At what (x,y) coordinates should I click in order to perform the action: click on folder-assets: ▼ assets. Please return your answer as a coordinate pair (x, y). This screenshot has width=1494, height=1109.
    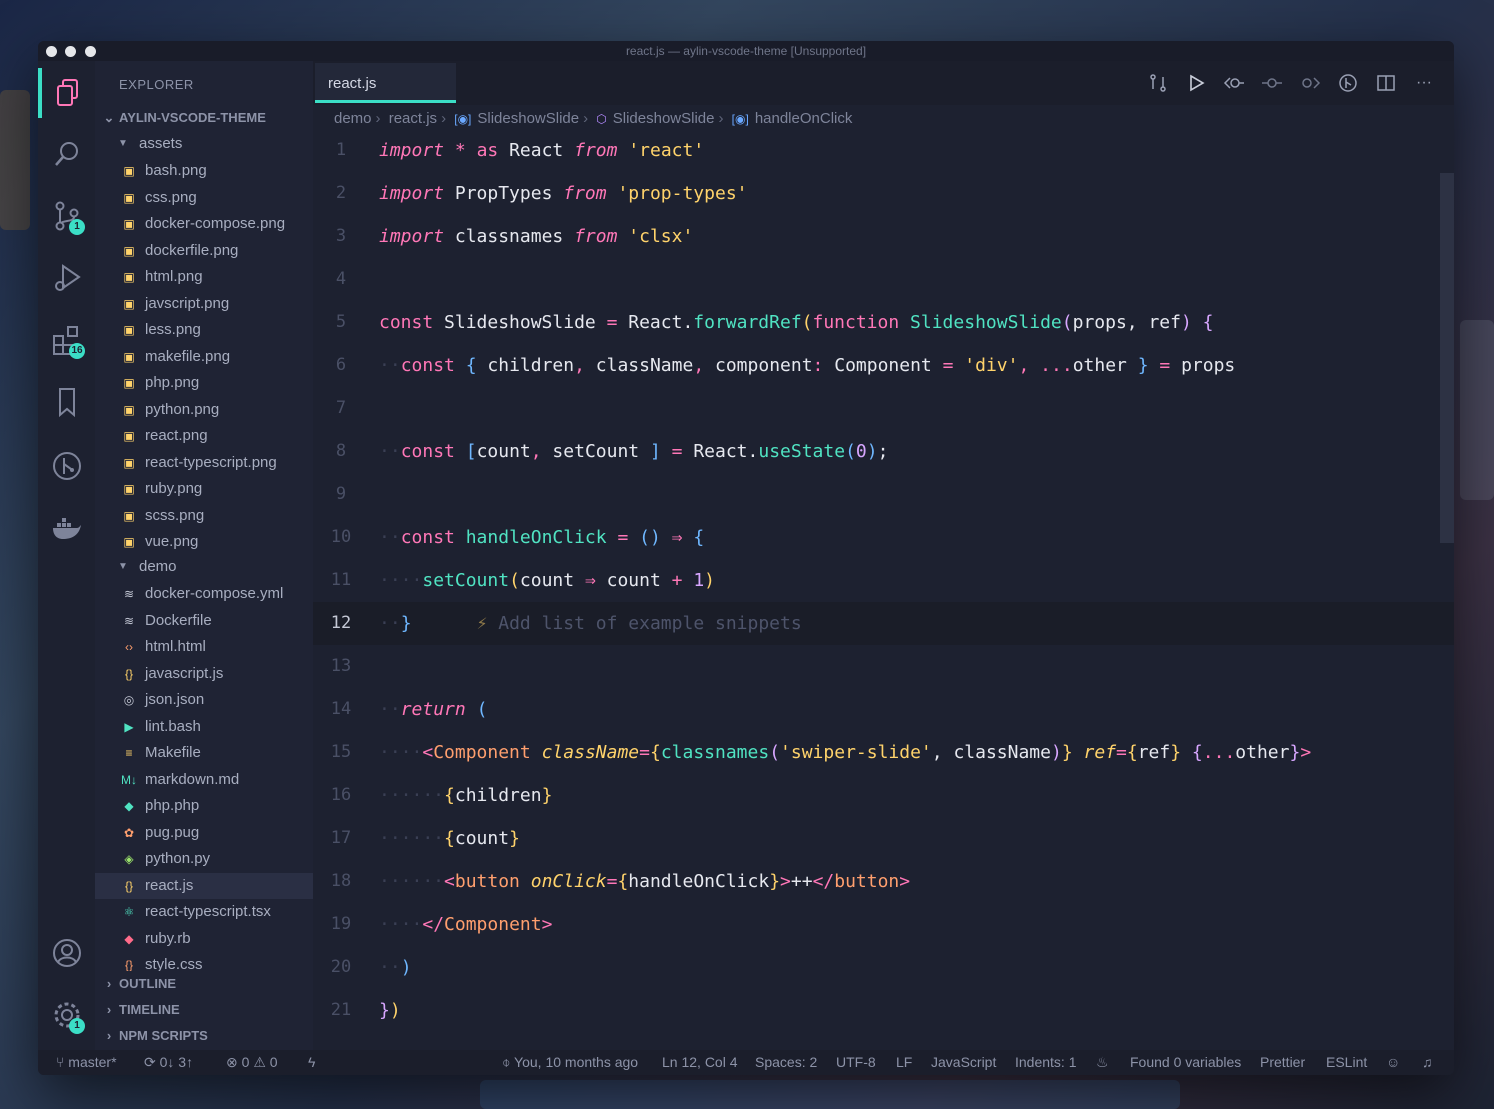
    Looking at the image, I should click on (204, 144).